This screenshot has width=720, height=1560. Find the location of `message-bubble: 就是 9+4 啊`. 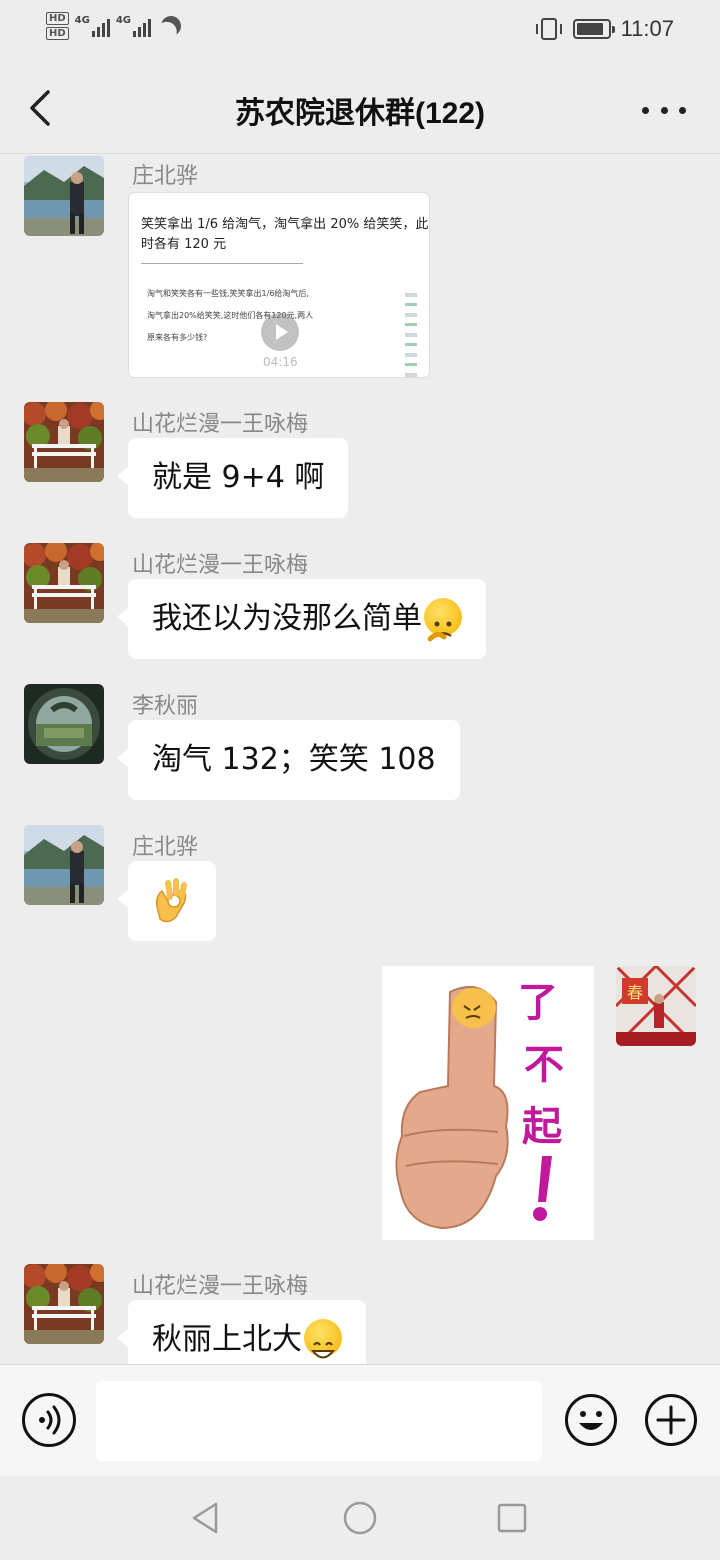

message-bubble: 就是 9+4 啊 is located at coordinates (232, 478).